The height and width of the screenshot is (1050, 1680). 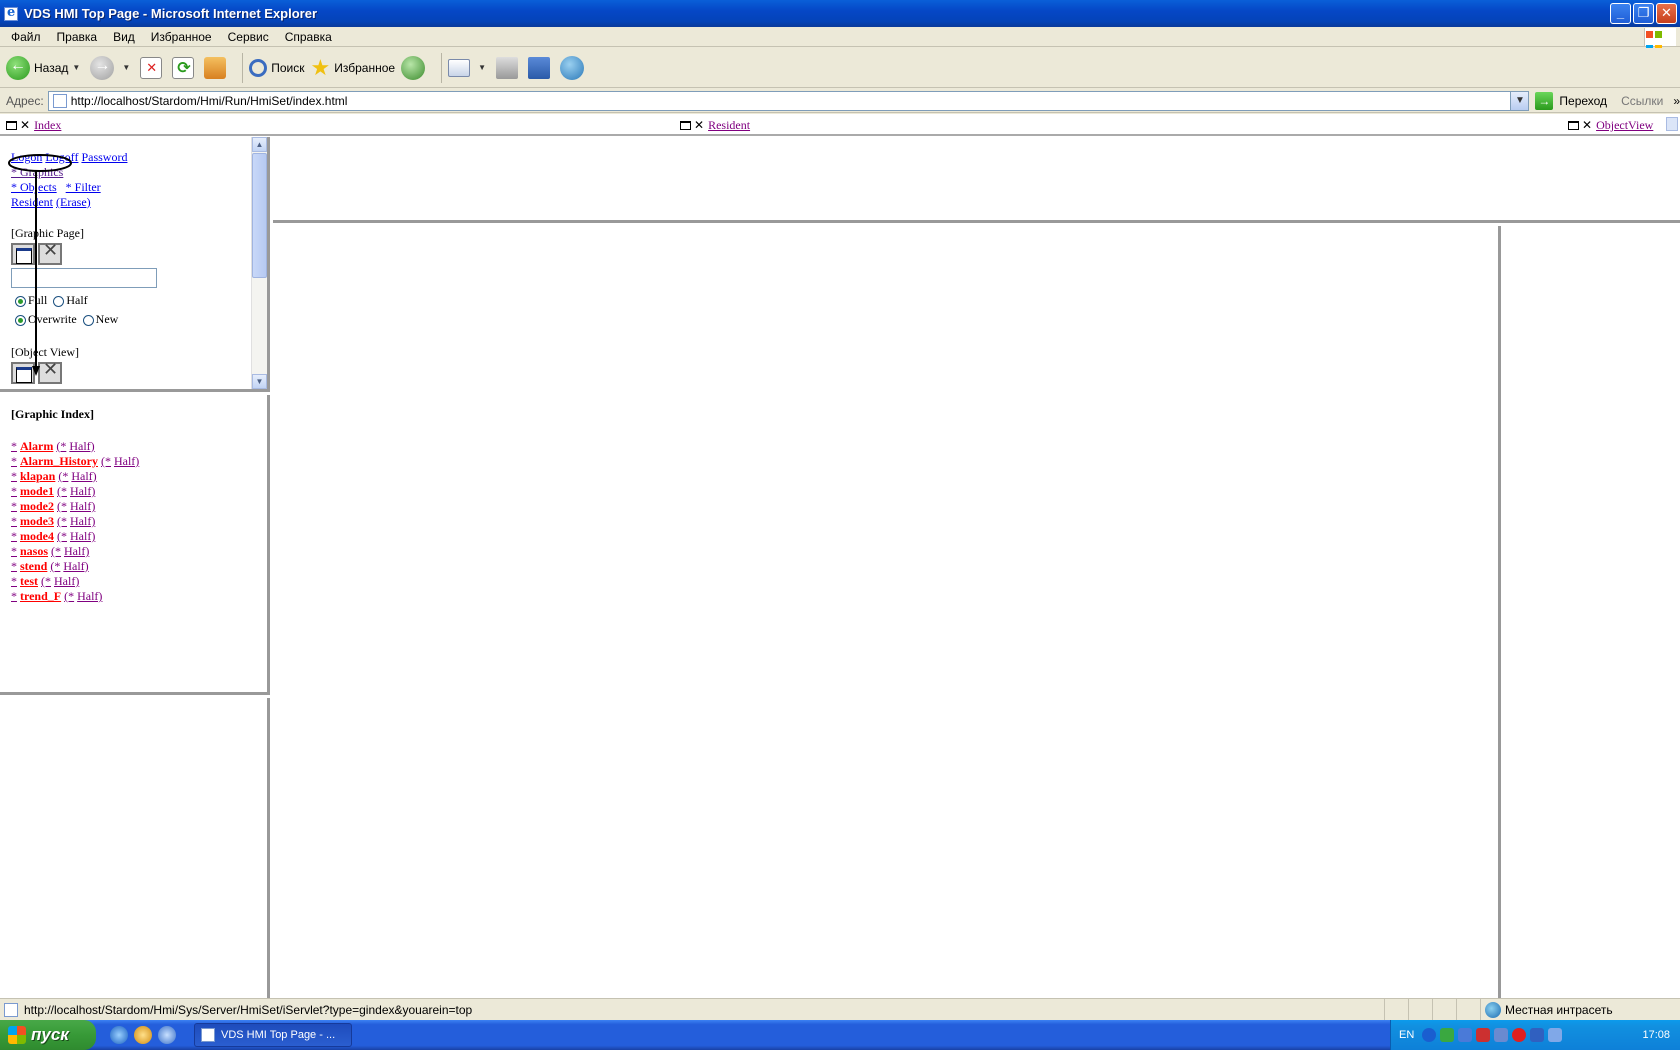 I want to click on graphic-link: mode3, so click(x=37, y=521).